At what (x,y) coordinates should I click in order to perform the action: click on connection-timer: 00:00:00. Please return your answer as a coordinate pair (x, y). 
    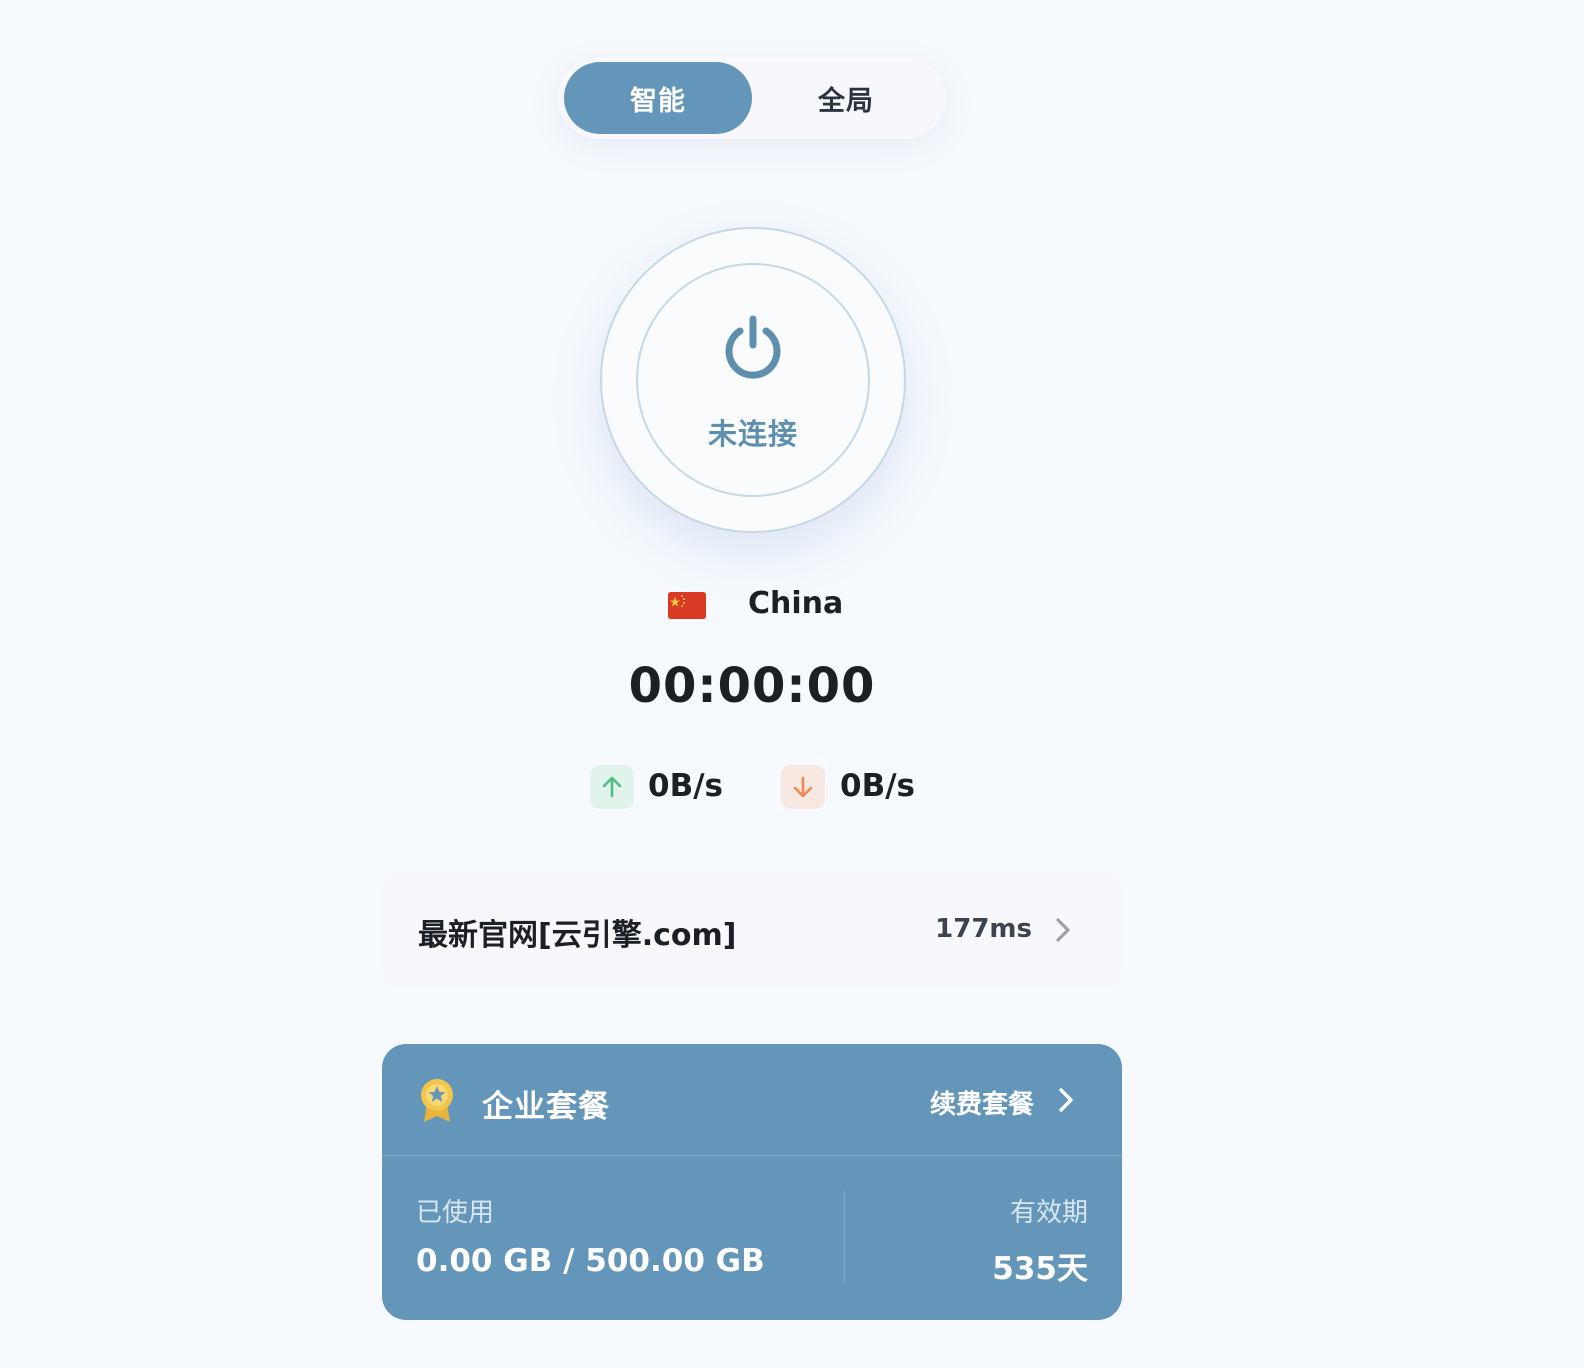
    Looking at the image, I should click on (752, 686).